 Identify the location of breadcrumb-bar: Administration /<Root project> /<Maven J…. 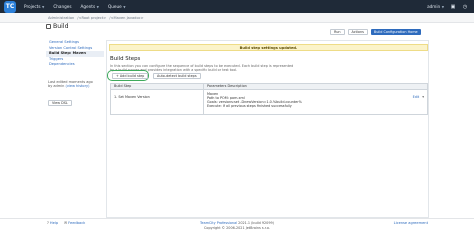
(237, 24).